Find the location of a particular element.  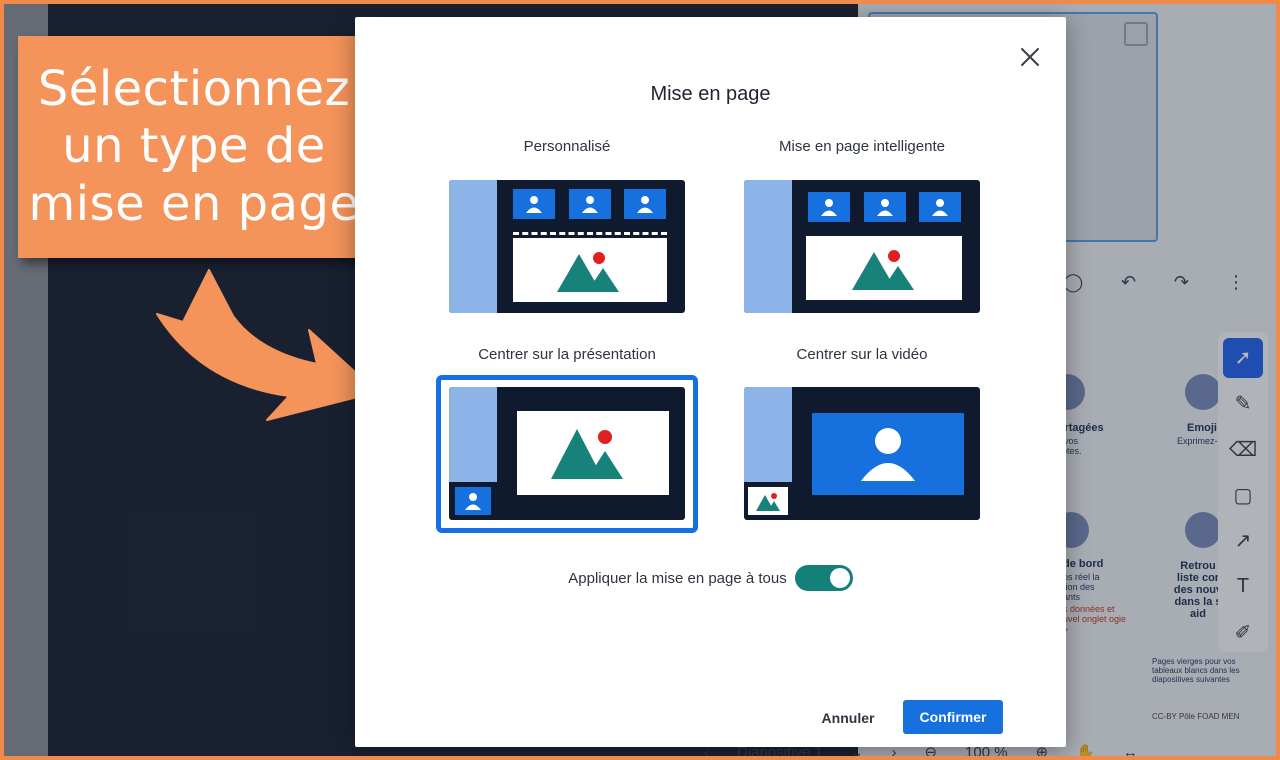

option-label-video: Centrer sur la vidéo is located at coordinates (862, 354).